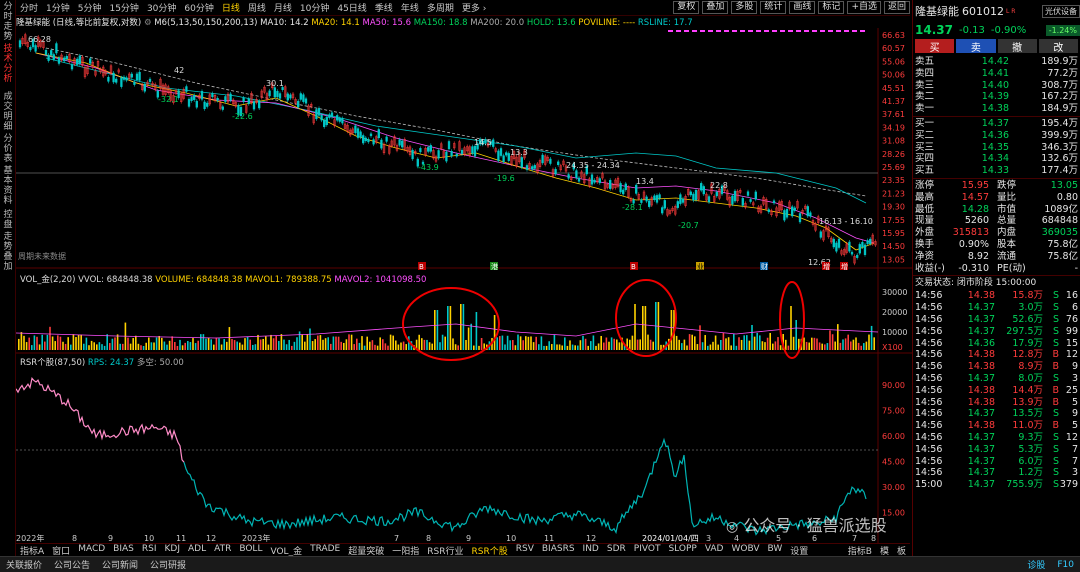  Describe the element at coordinates (440, 7) in the screenshot. I see `period-multi: 多周期` at that location.